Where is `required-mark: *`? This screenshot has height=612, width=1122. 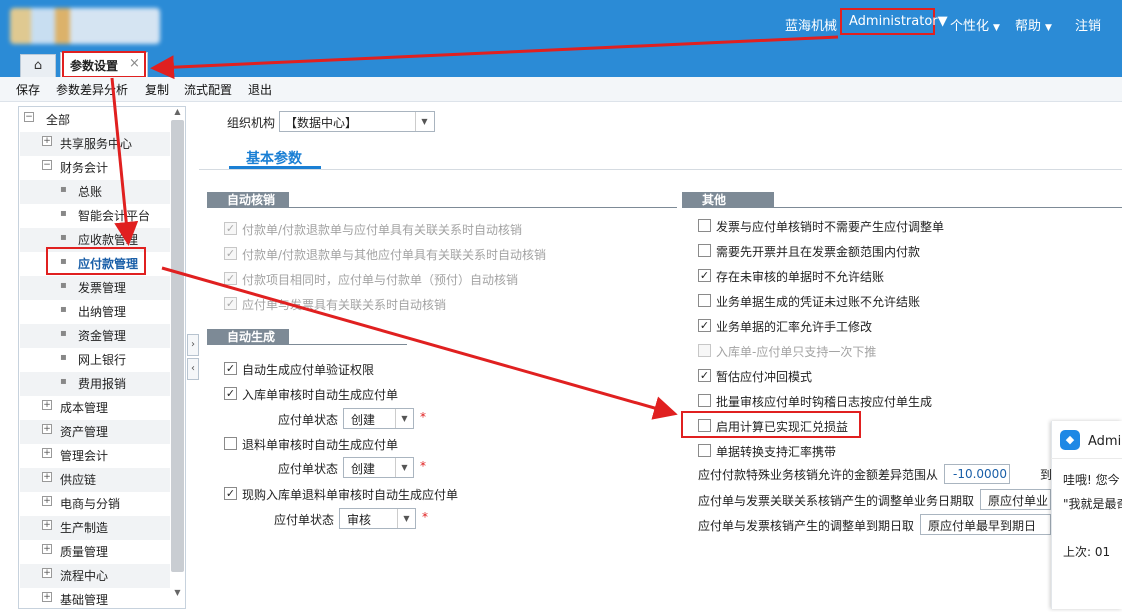 required-mark: * is located at coordinates (423, 417).